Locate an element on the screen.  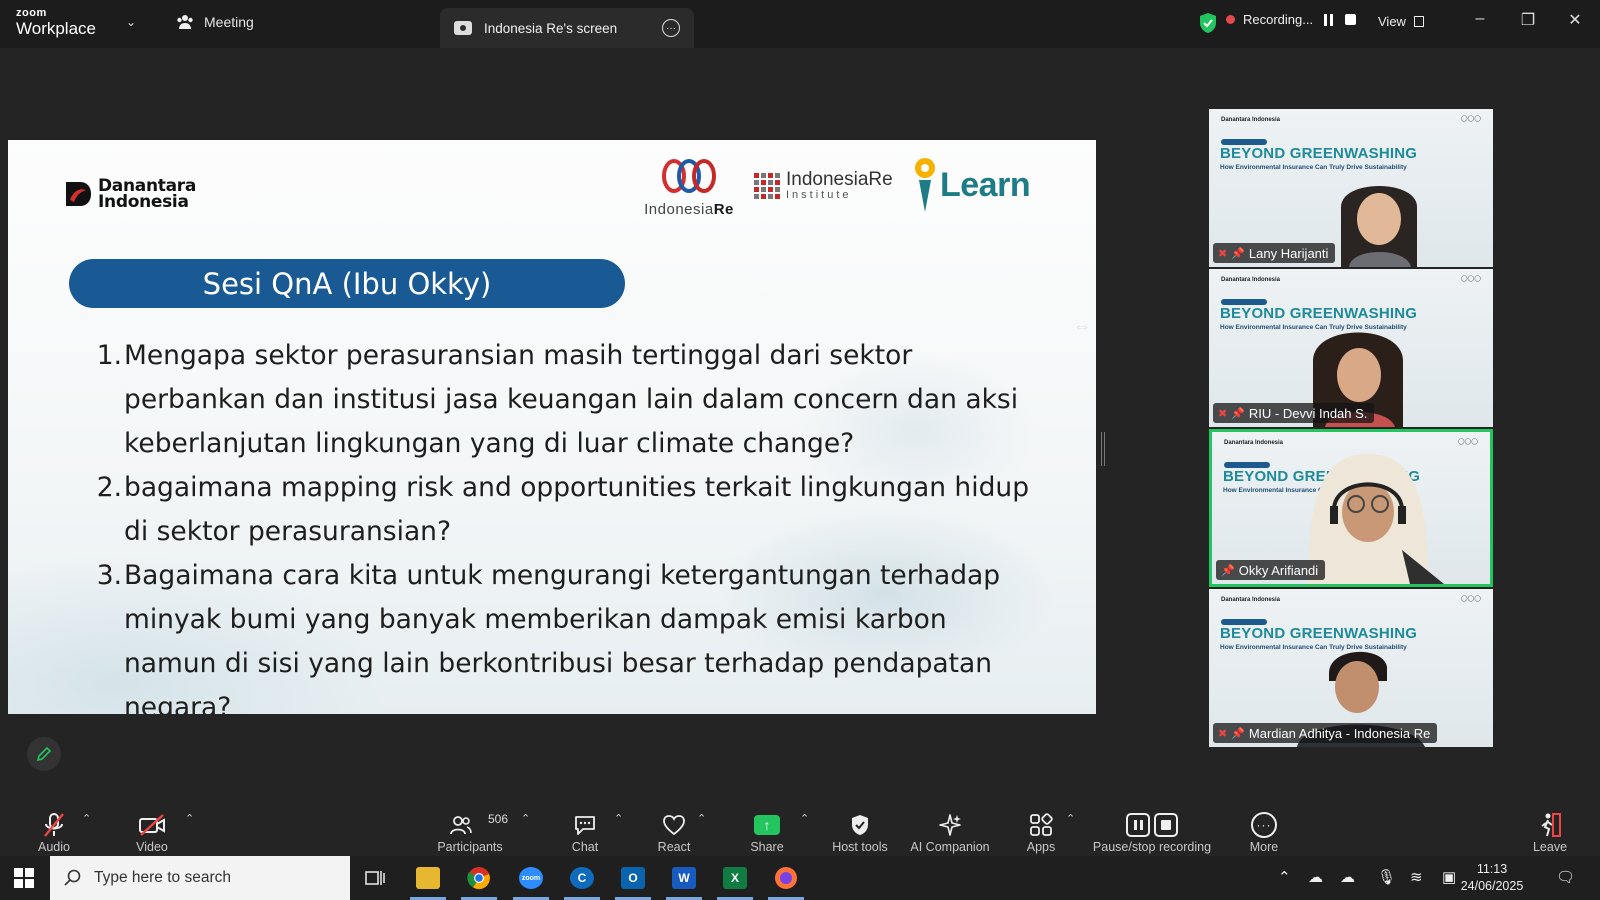
react-button: React is located at coordinates (674, 829).